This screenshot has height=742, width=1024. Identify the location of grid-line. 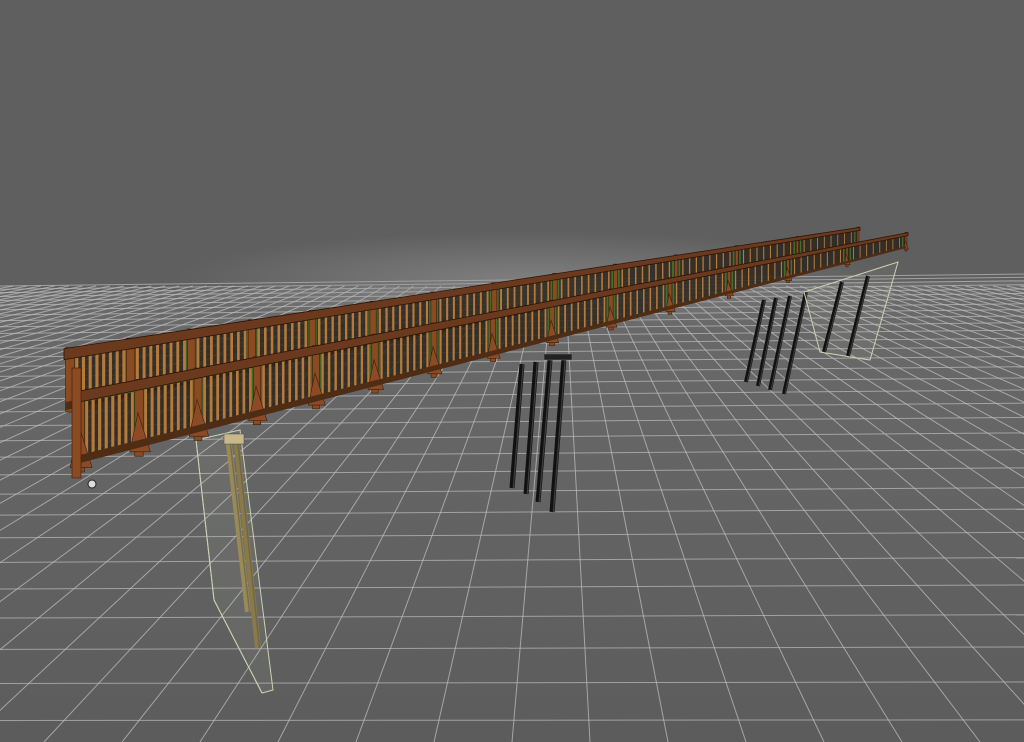
(512, 720).